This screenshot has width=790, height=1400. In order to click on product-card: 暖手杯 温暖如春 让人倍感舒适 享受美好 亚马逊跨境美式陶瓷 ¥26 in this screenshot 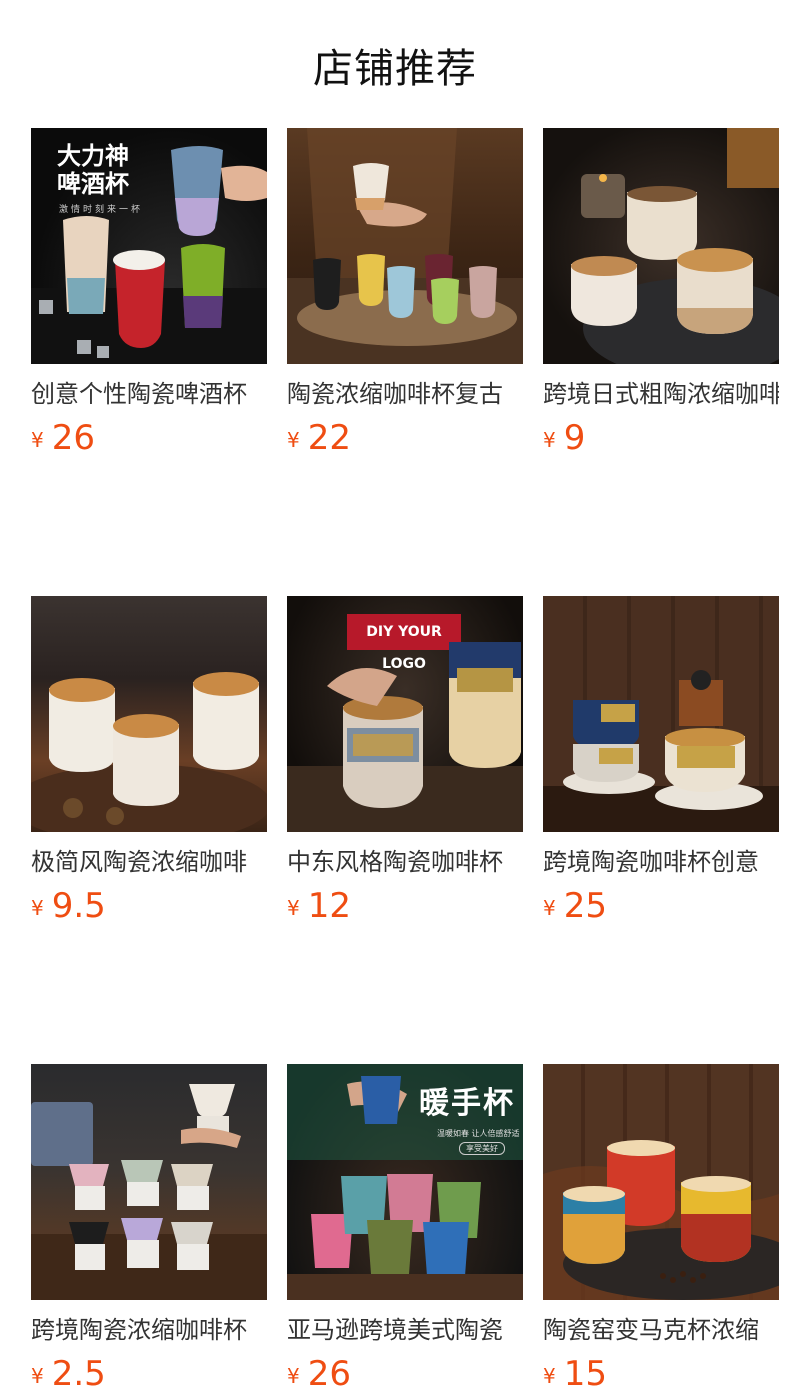, I will do `click(405, 1232)`.